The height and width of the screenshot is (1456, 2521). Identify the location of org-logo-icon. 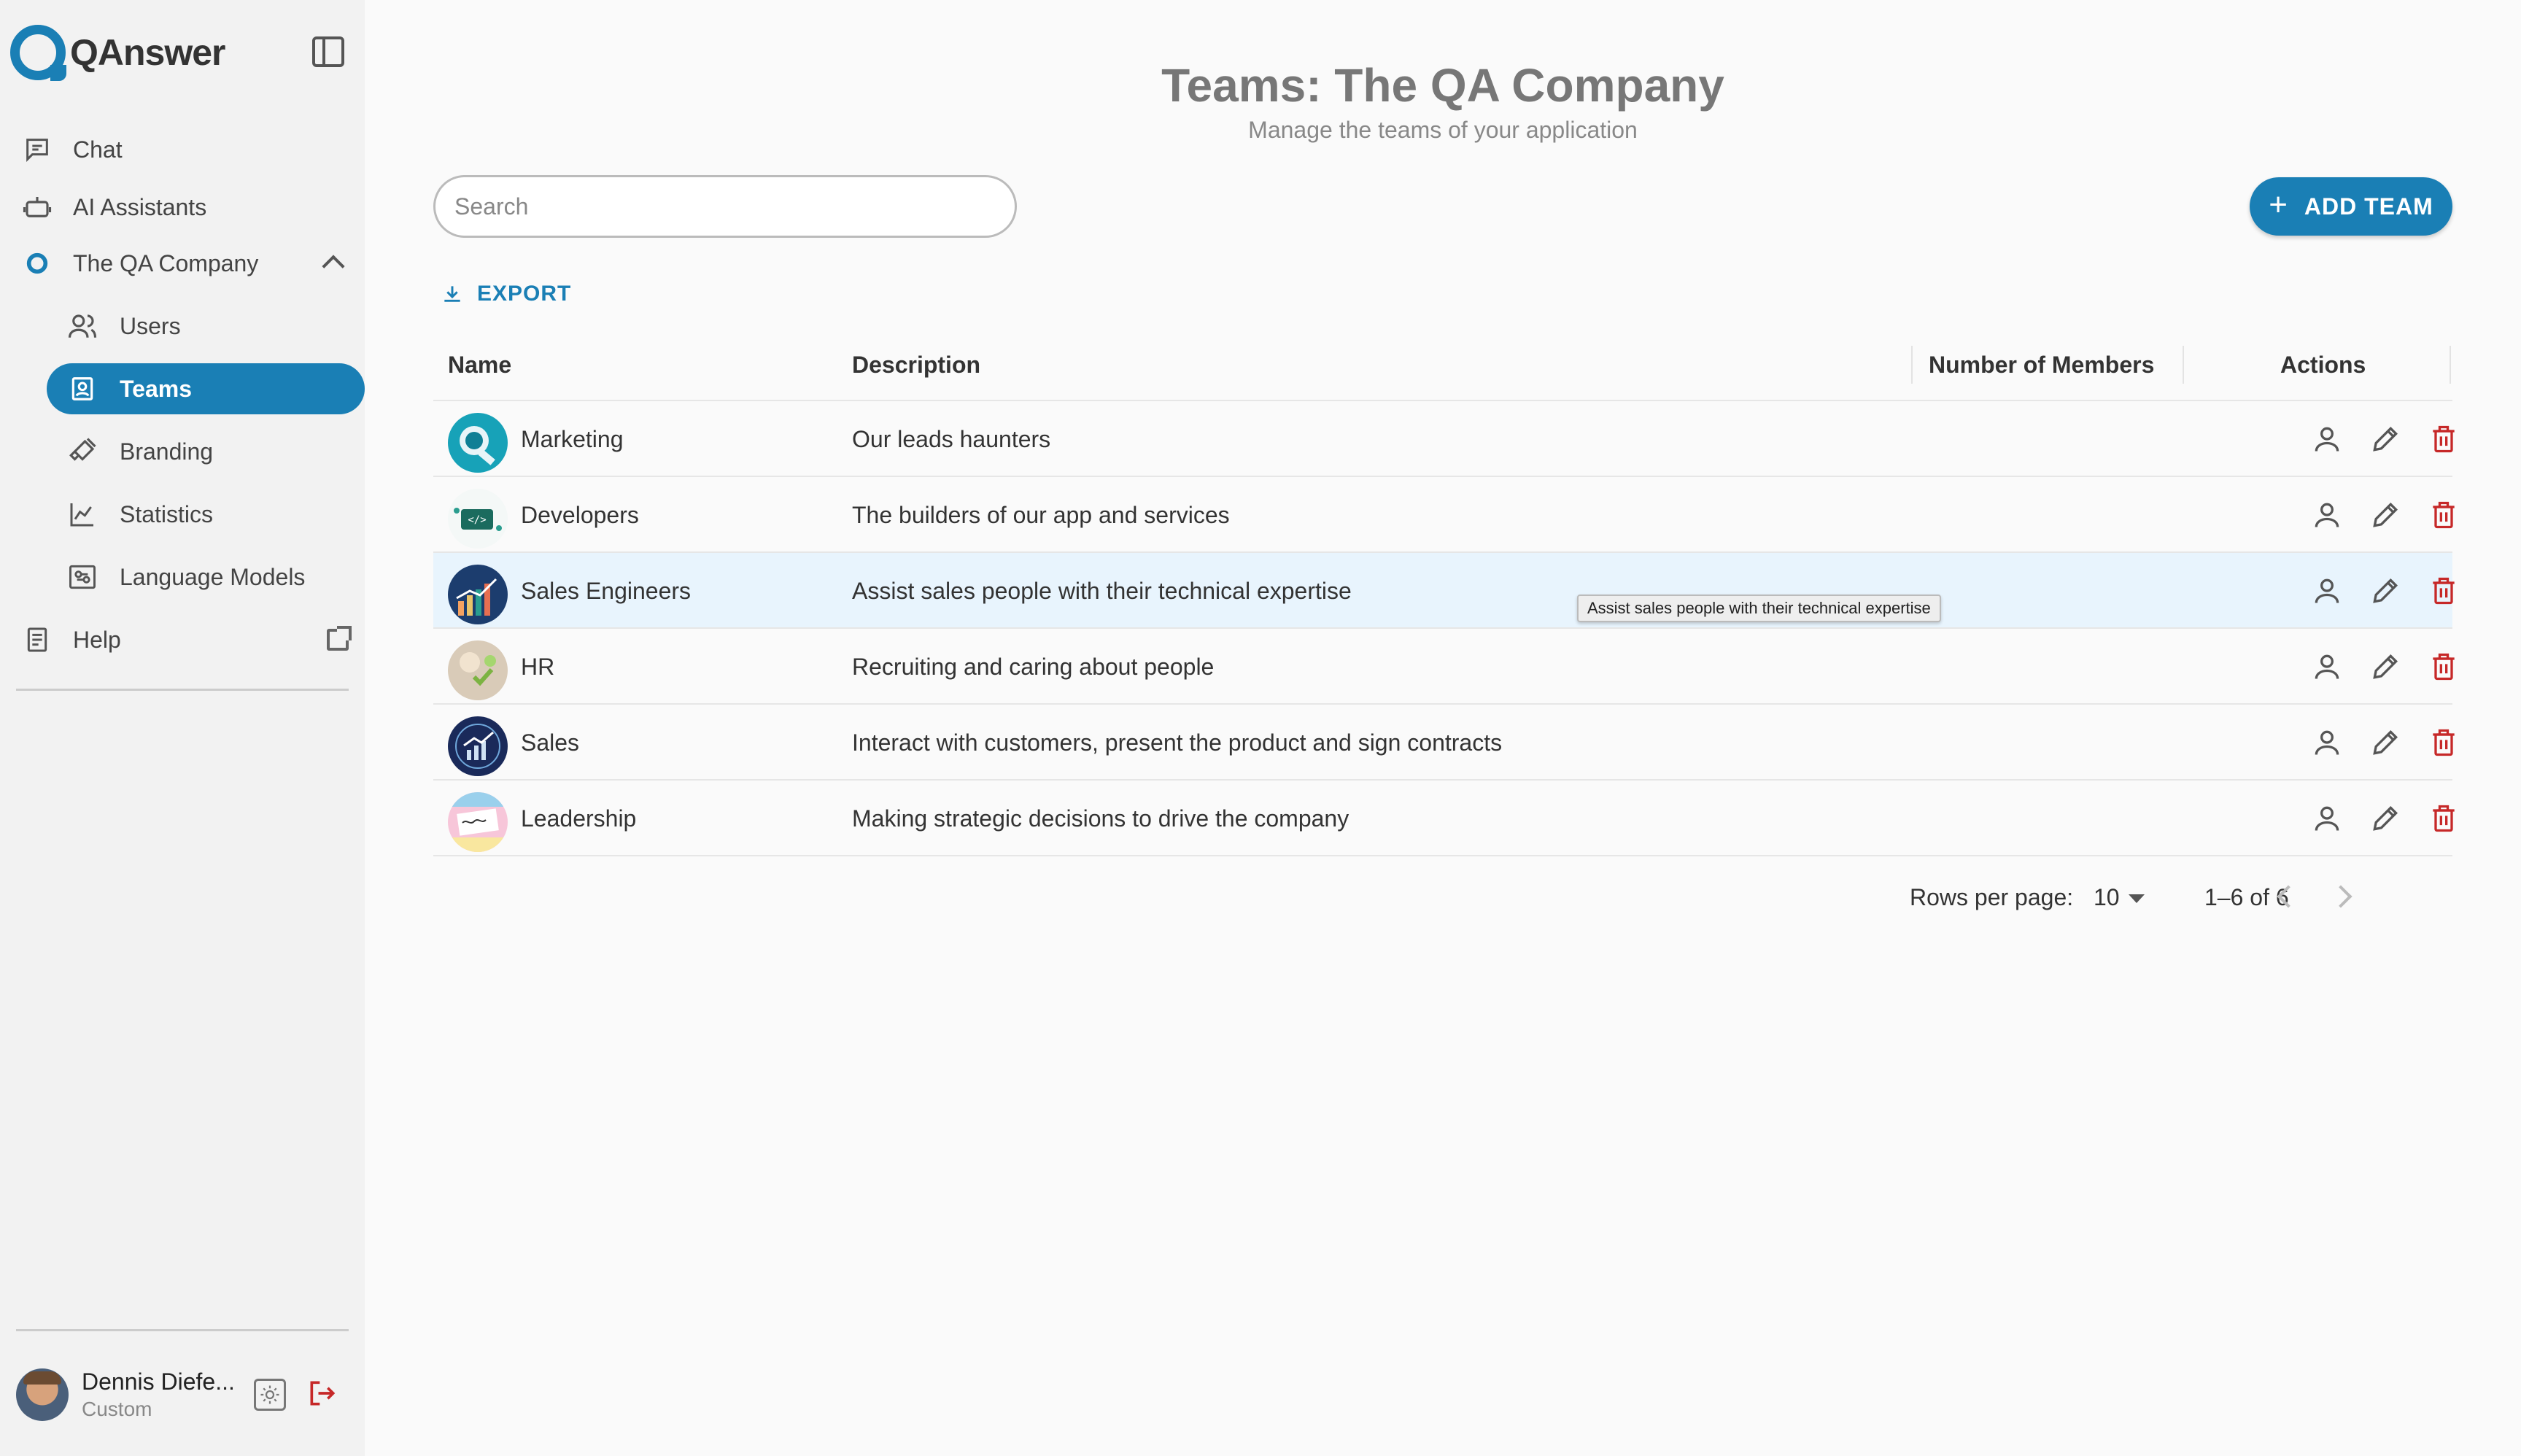
(37, 263).